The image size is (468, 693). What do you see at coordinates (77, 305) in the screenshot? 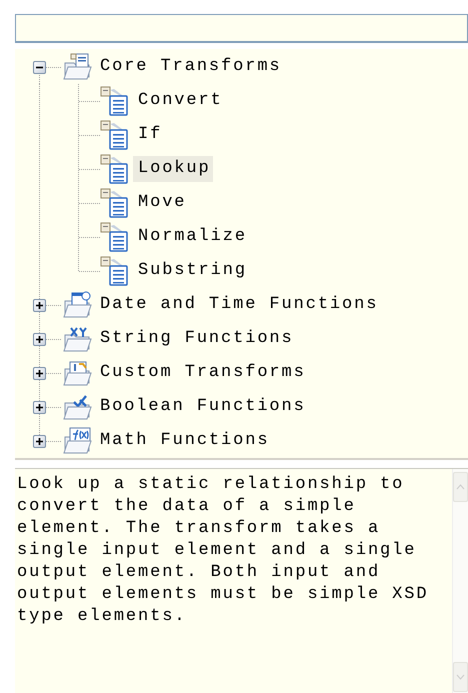
I see `folder-calendar-icon` at bounding box center [77, 305].